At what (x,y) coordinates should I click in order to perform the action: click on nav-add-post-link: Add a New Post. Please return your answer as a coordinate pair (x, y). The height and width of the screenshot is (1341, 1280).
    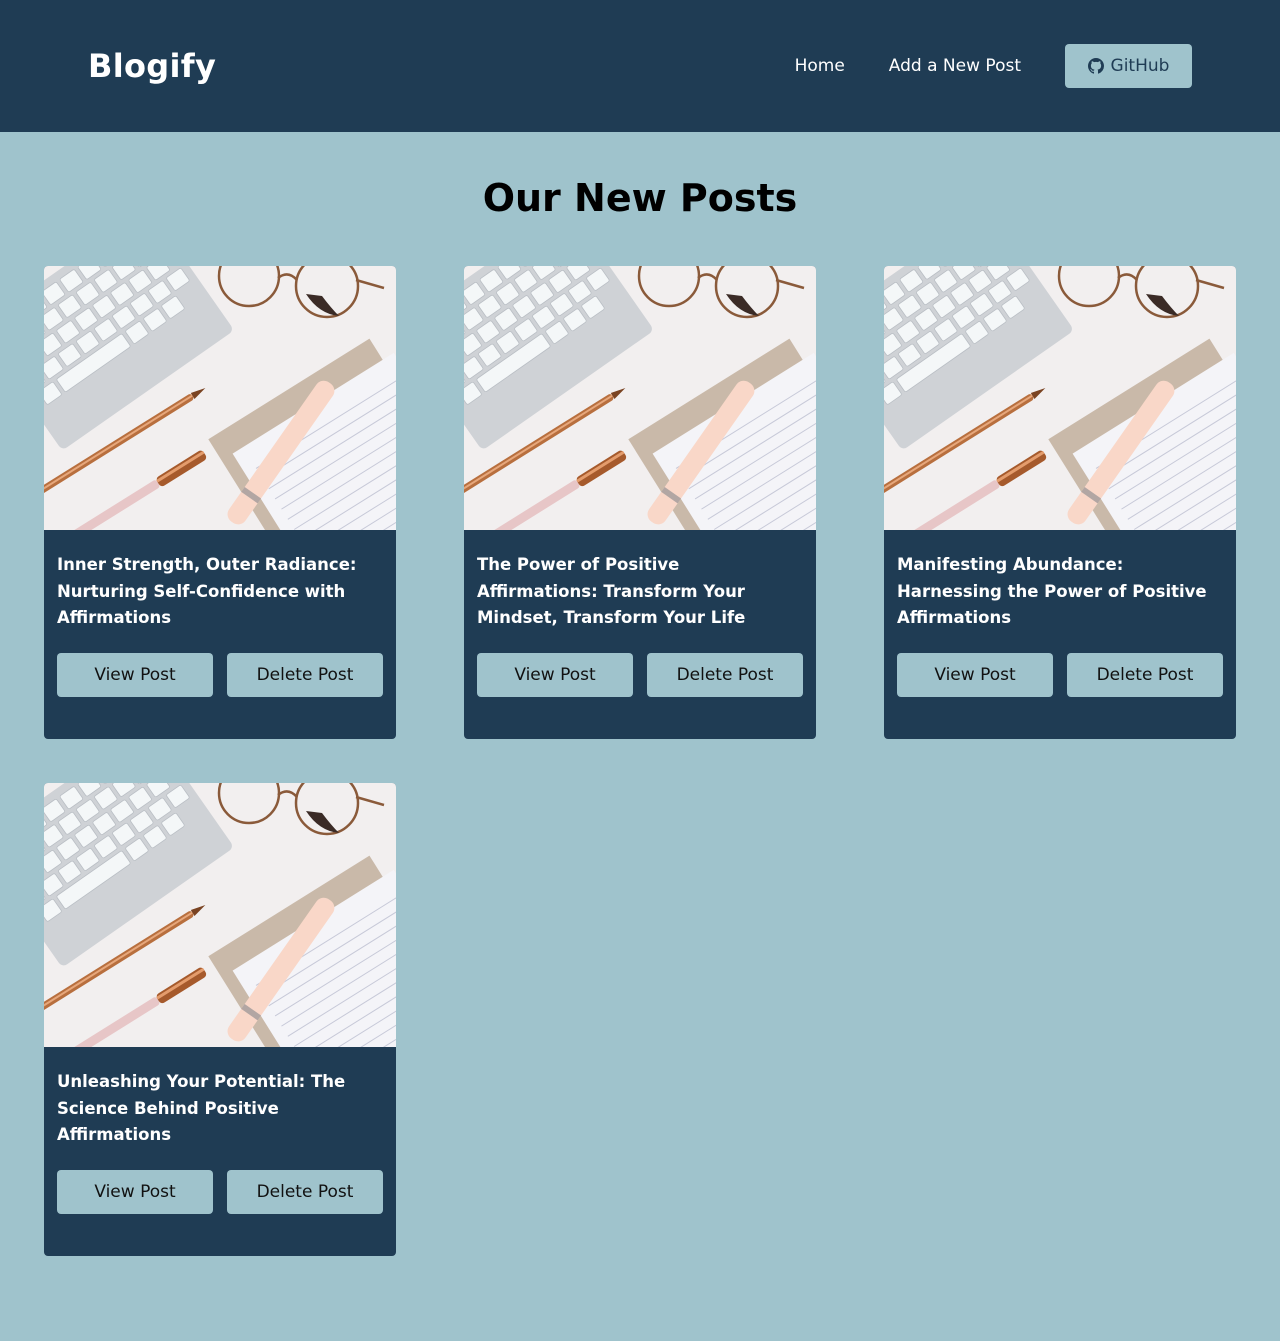
    Looking at the image, I should click on (955, 66).